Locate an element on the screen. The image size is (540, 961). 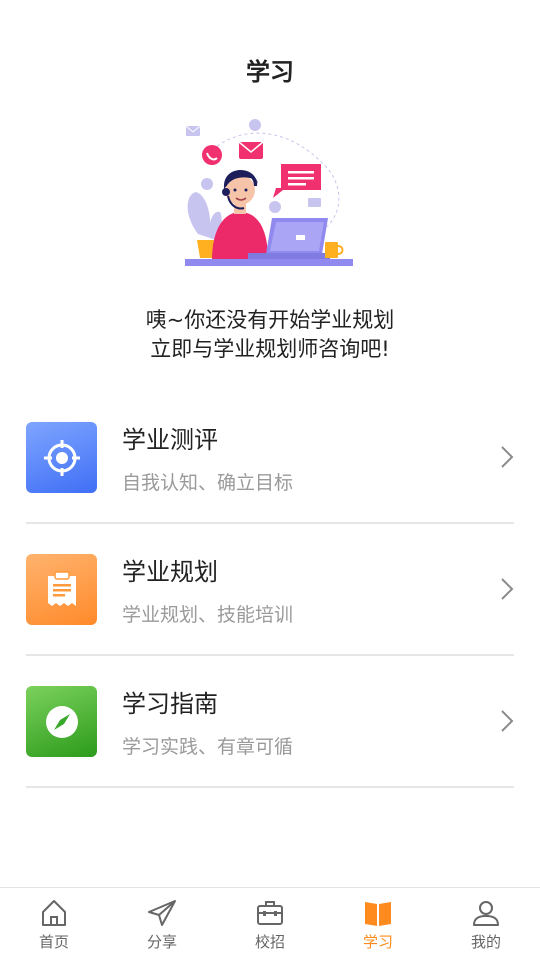
tab-label: 首页 is located at coordinates (53, 942).